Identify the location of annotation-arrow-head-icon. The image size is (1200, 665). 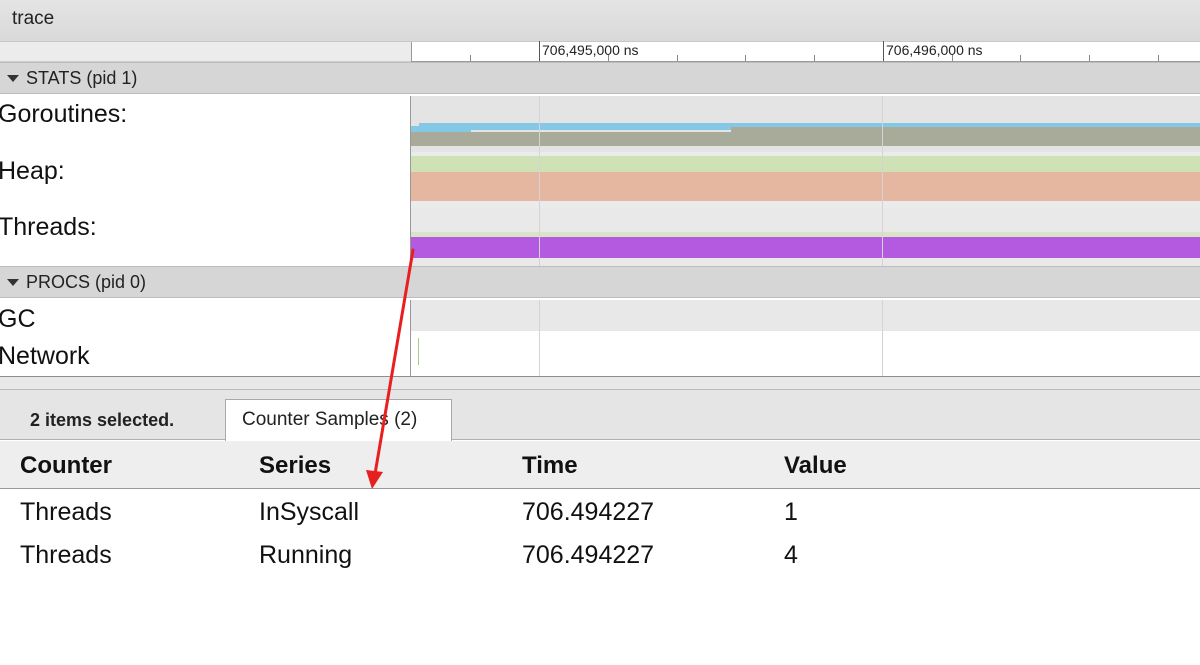
(374, 479).